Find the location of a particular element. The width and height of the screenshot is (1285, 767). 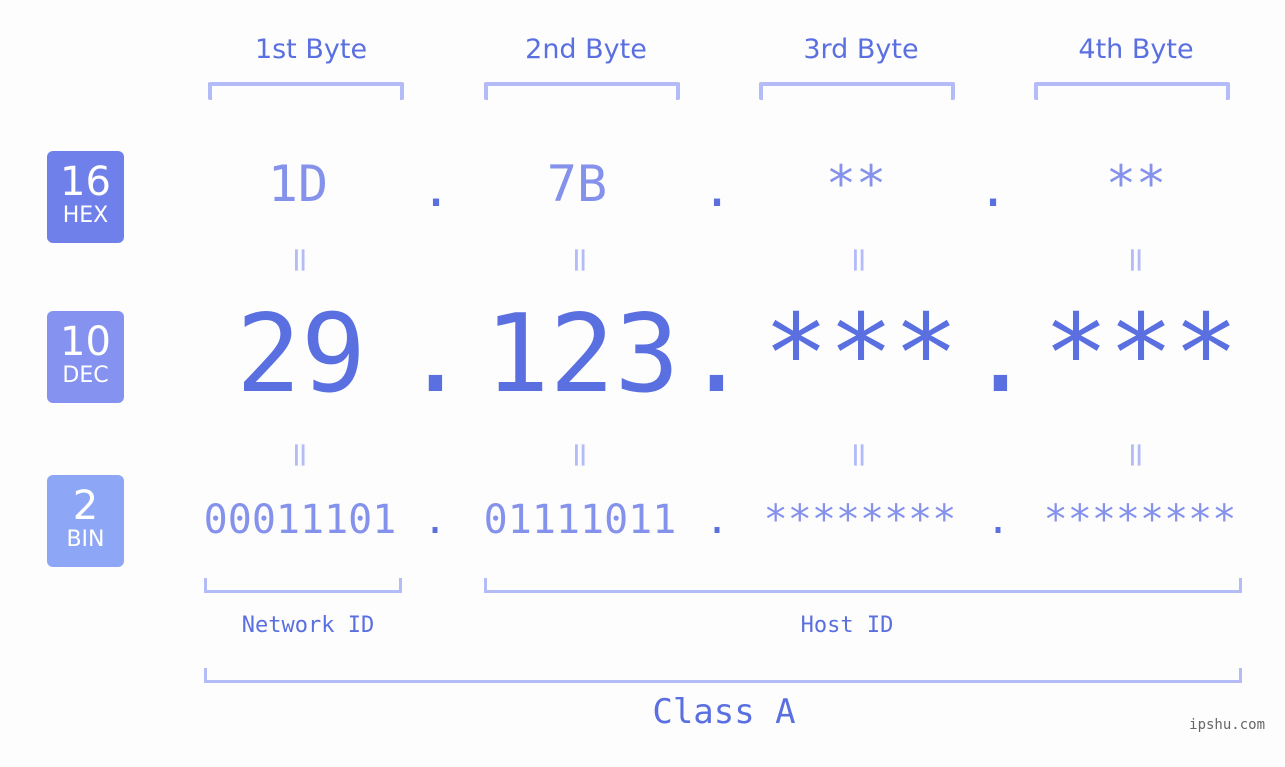

hex-value-2: 7B is located at coordinates (577, 184).